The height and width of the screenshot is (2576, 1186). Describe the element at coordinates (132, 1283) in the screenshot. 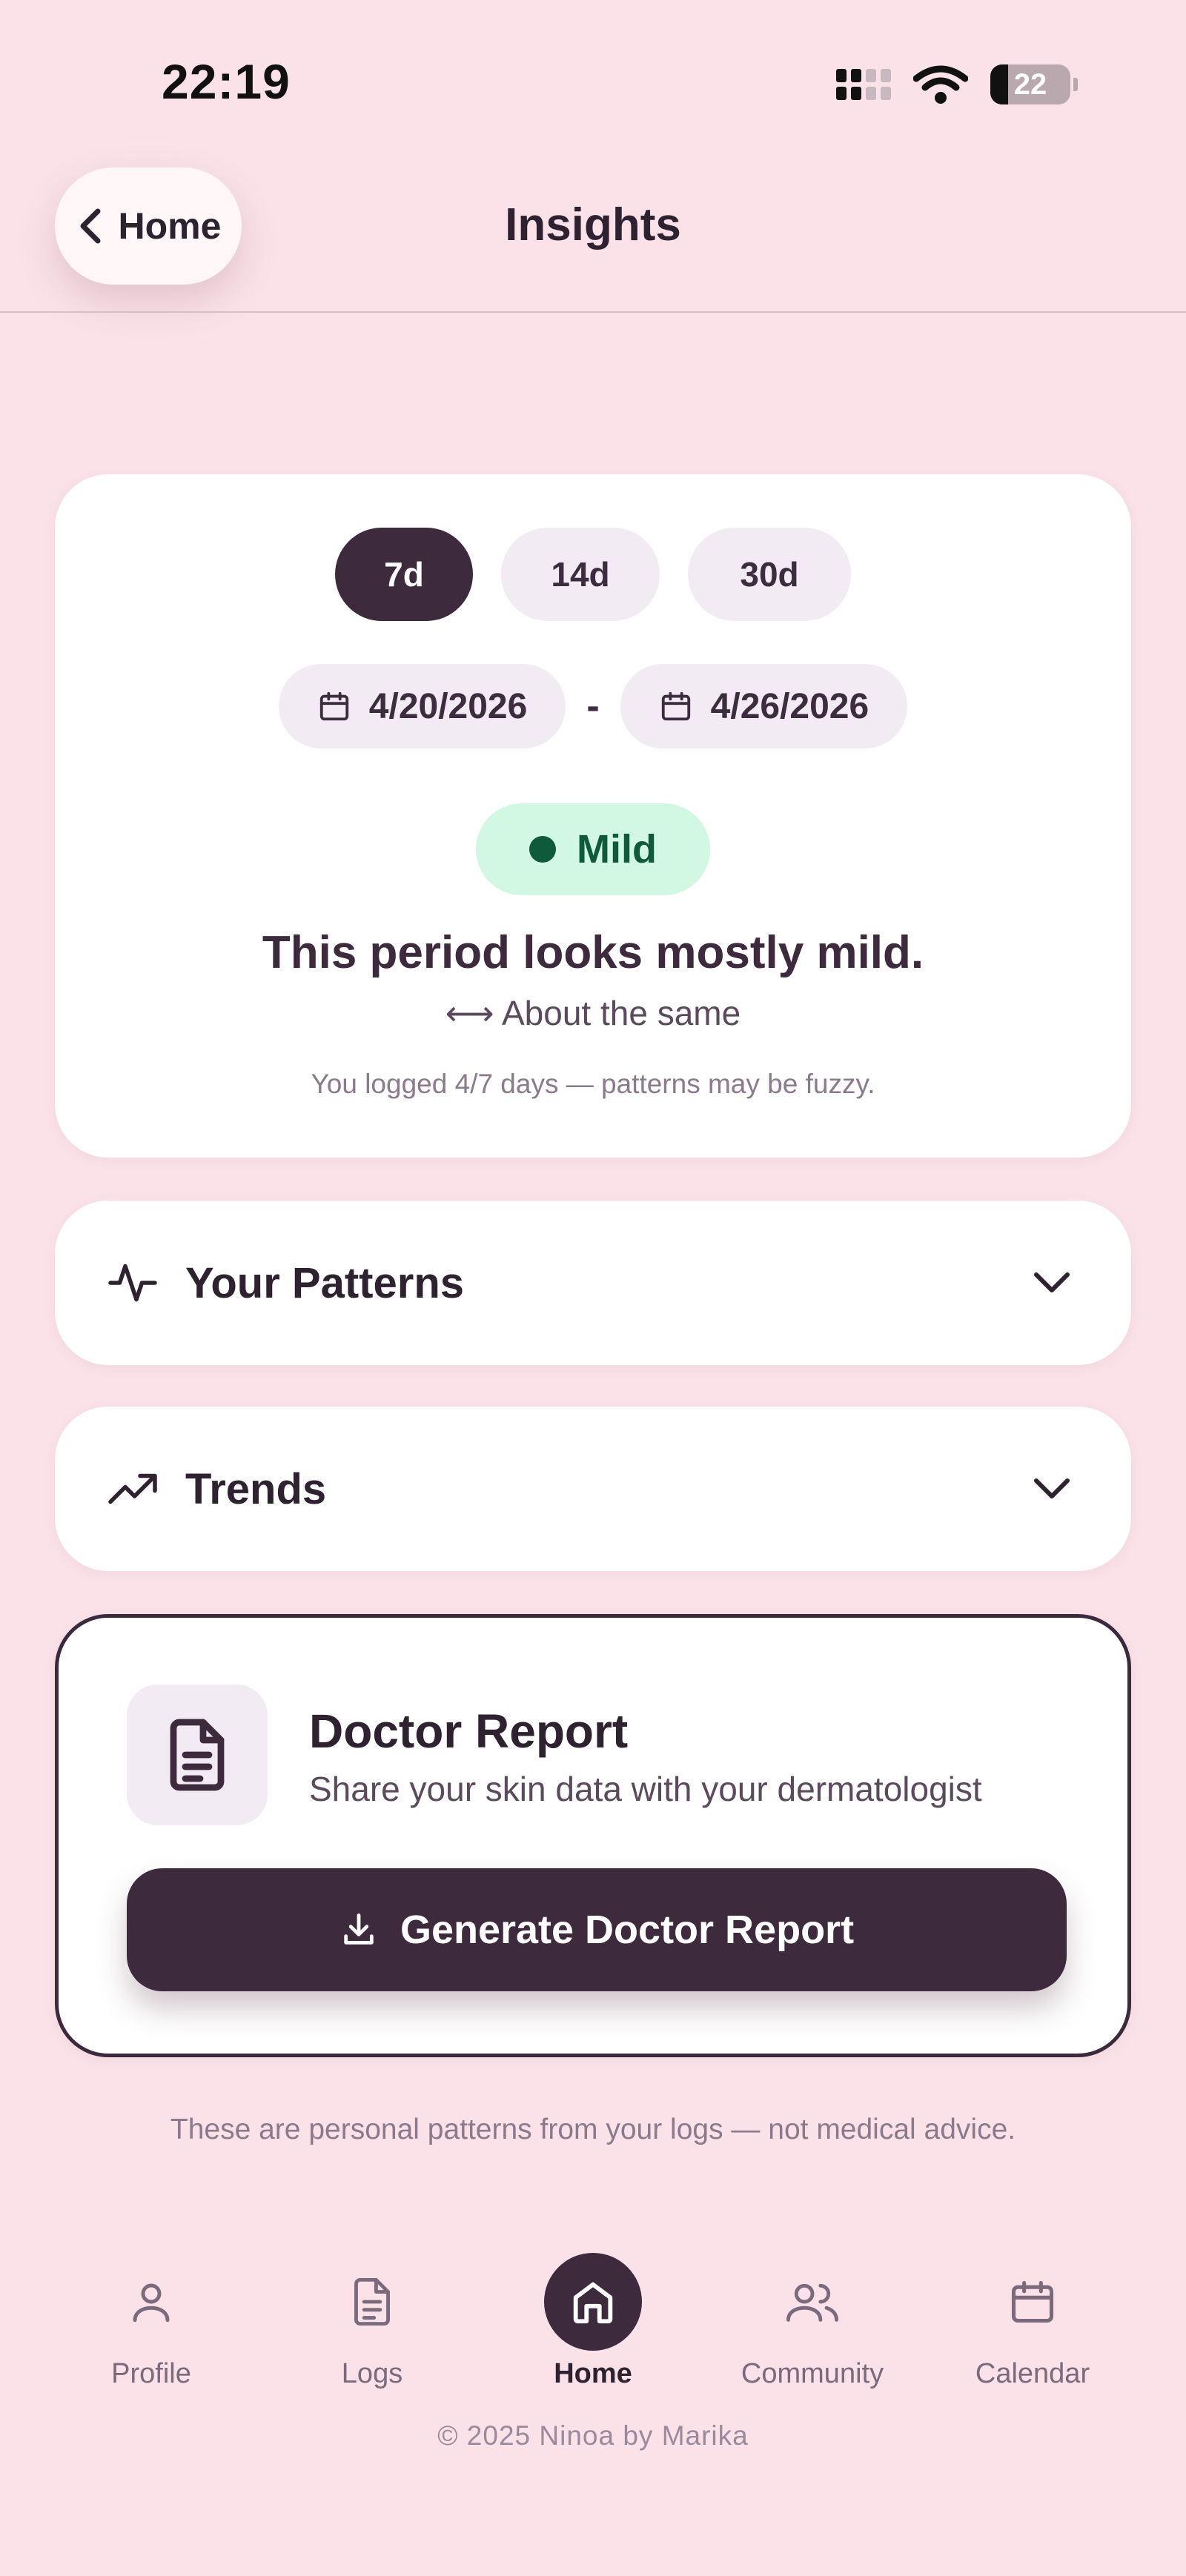

I see `activity-icon` at that location.